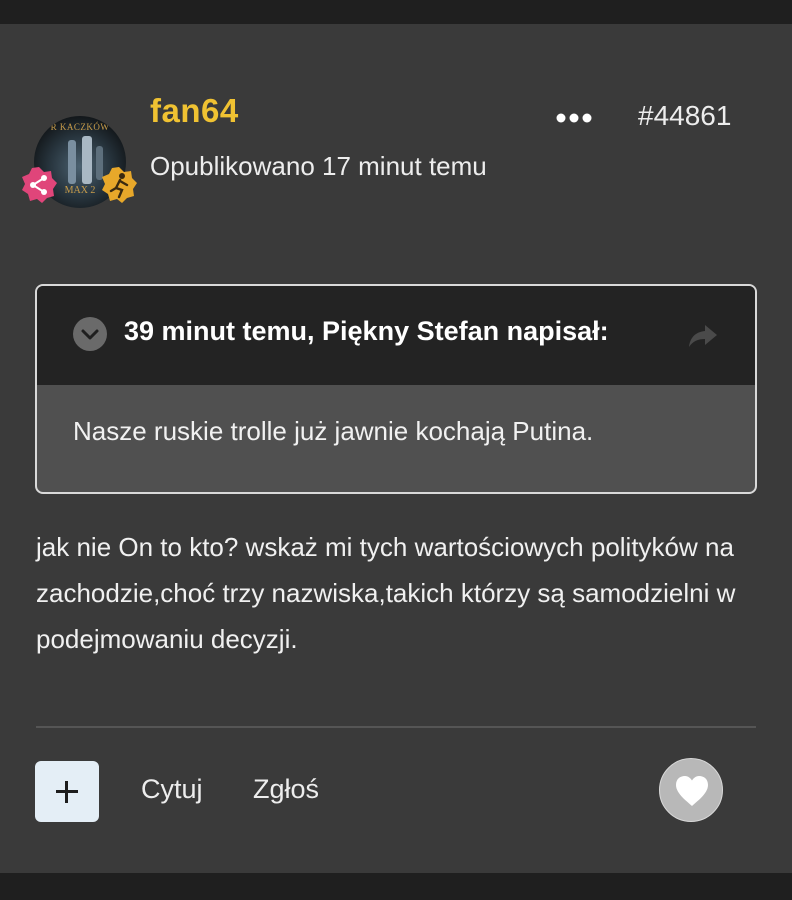  Describe the element at coordinates (366, 331) in the screenshot. I see `quote-citation: 39 minut temu, Piękny Stefan napisał:` at that location.